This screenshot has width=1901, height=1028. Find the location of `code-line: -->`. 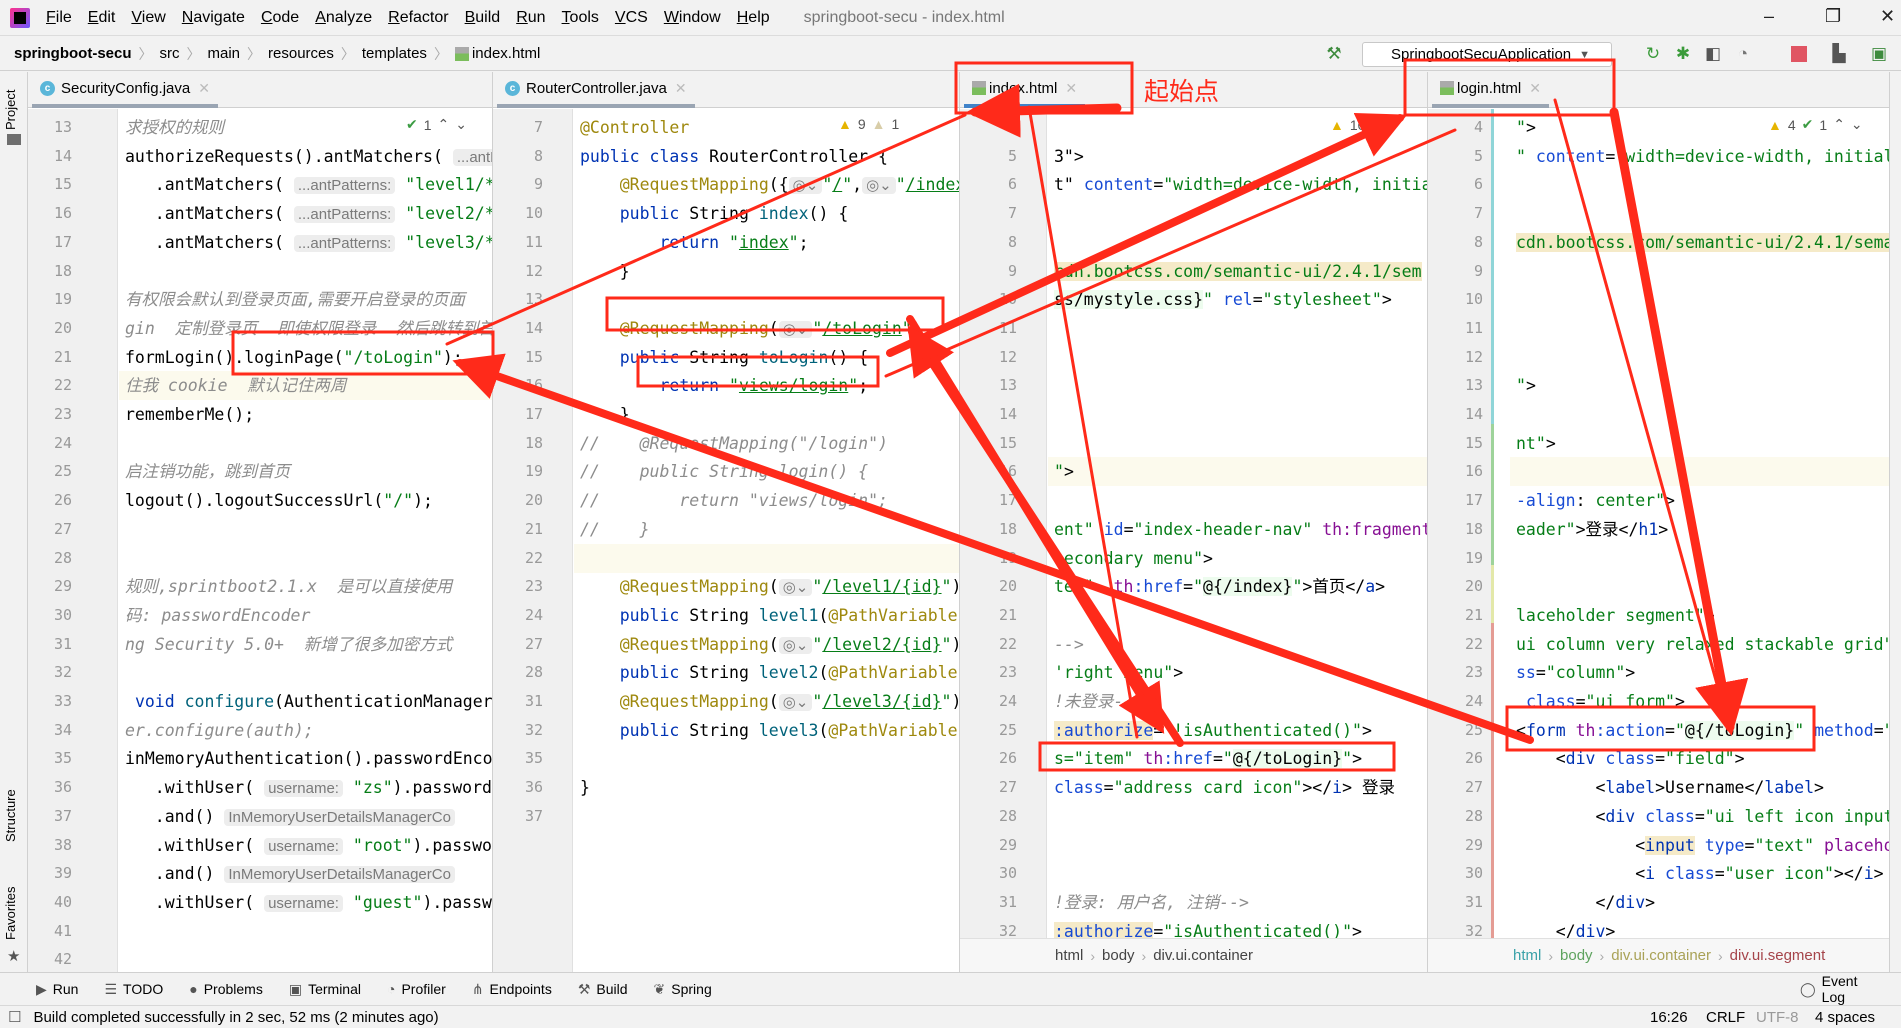

code-line: --> is located at coordinates (1069, 644).